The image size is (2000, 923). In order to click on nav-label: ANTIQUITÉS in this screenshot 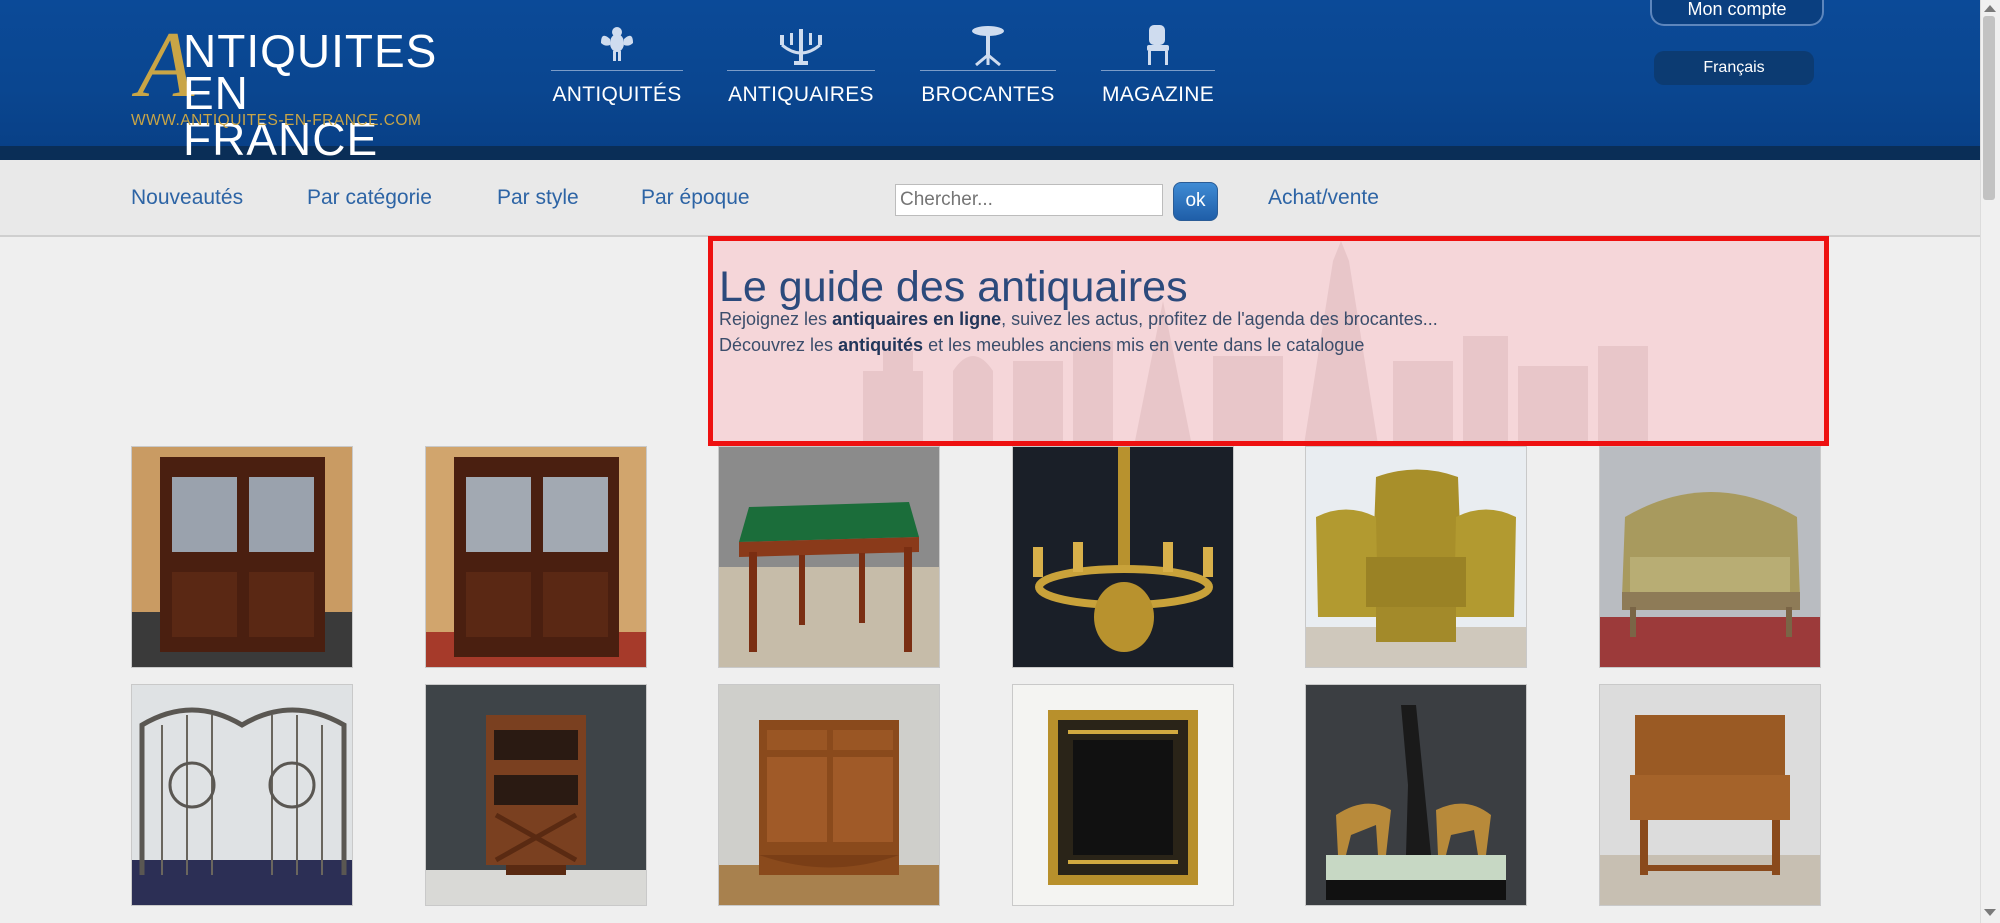, I will do `click(617, 94)`.